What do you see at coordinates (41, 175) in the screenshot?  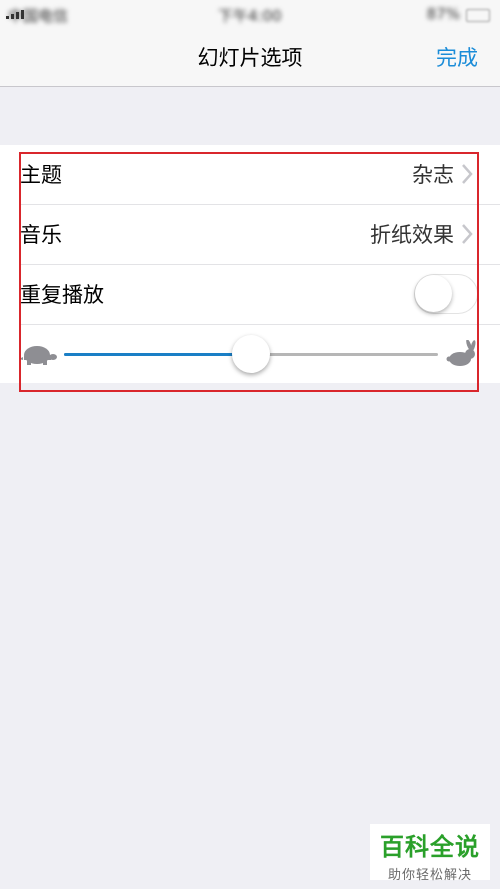 I see `theme-label: 主题` at bounding box center [41, 175].